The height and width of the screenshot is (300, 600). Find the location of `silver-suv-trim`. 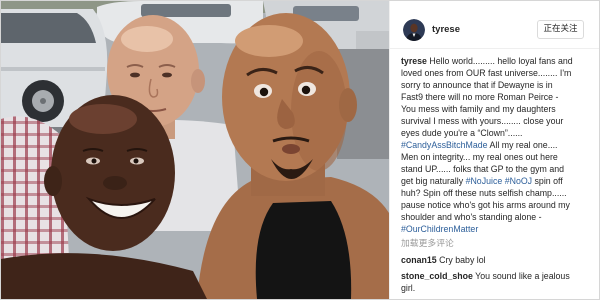

silver-suv-trim is located at coordinates (53, 69).